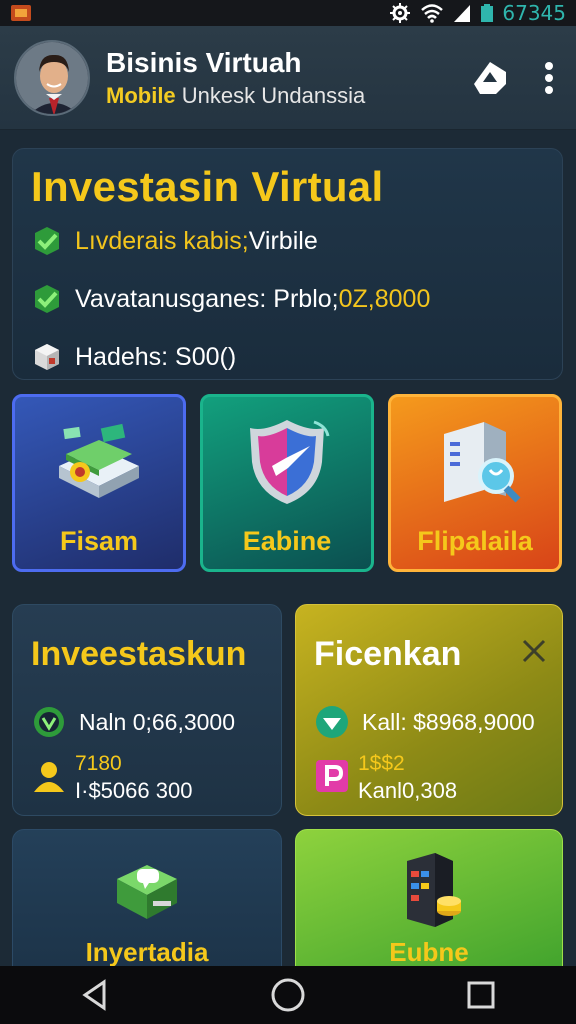  What do you see at coordinates (434, 890) in the screenshot?
I see `server-coins-icon` at bounding box center [434, 890].